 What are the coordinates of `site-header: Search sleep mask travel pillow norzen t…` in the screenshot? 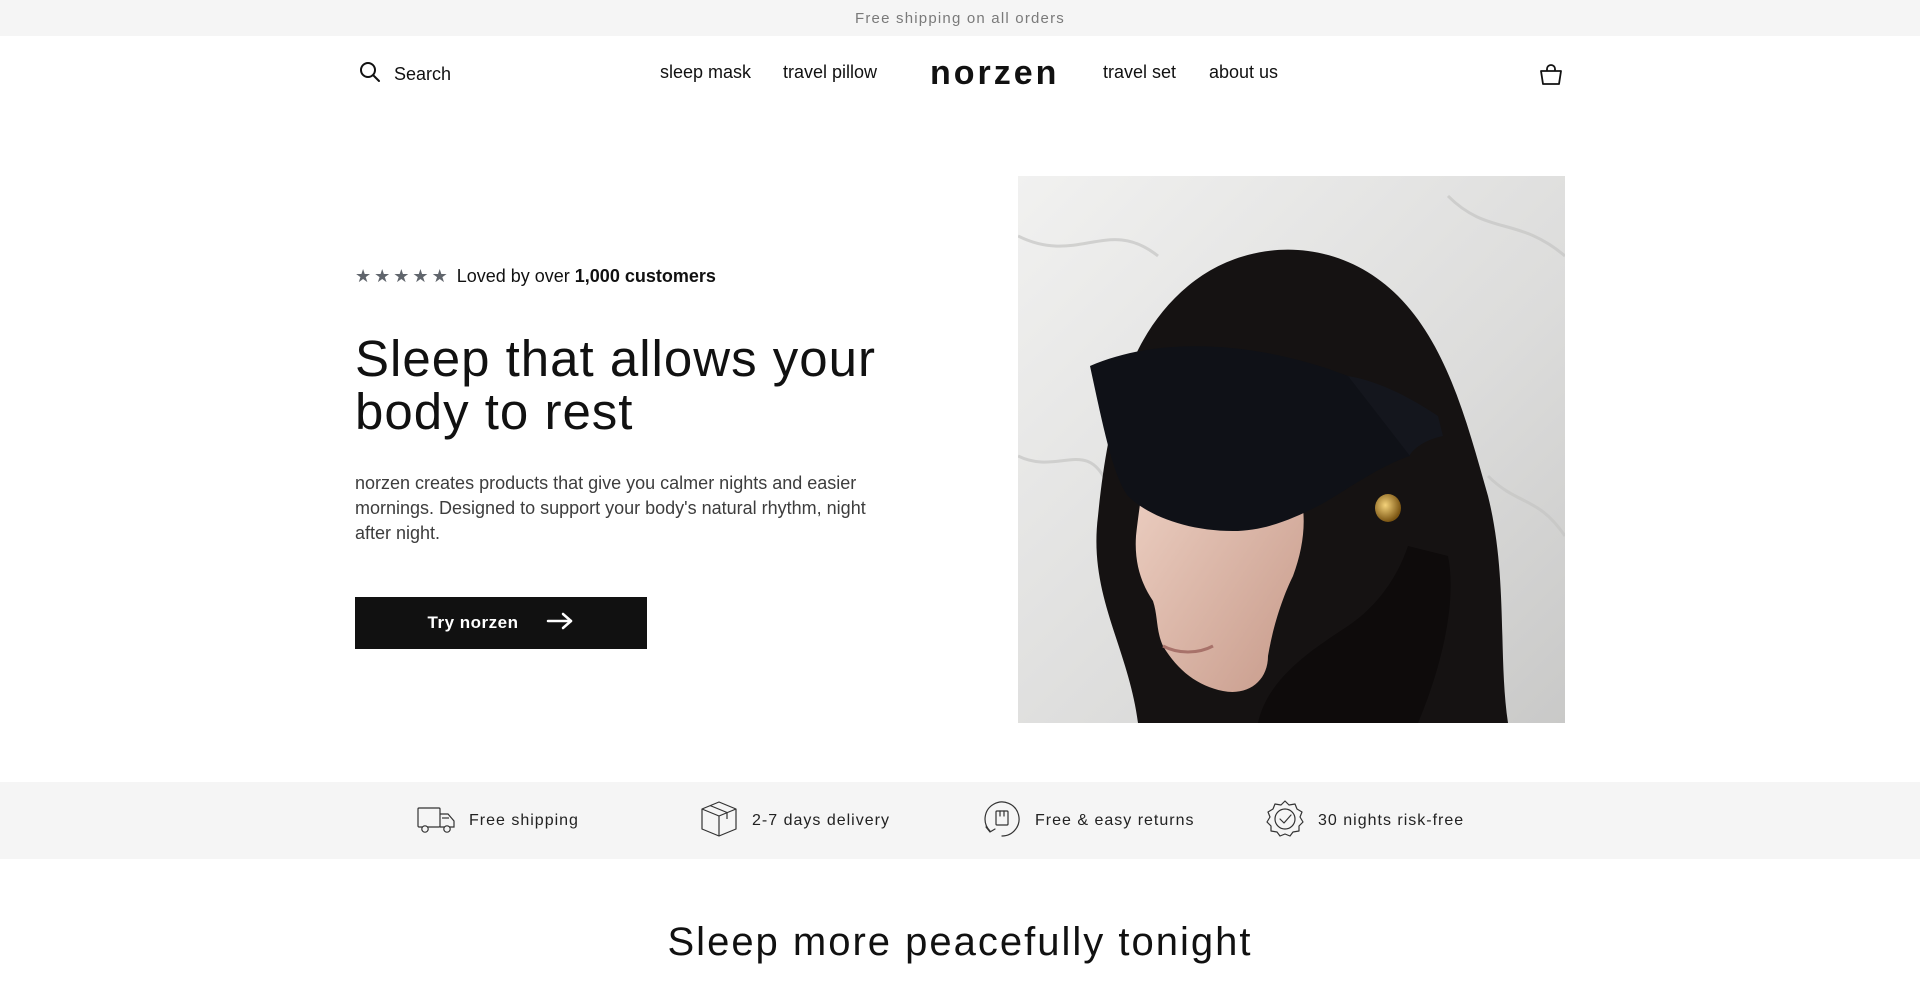 It's located at (960, 76).